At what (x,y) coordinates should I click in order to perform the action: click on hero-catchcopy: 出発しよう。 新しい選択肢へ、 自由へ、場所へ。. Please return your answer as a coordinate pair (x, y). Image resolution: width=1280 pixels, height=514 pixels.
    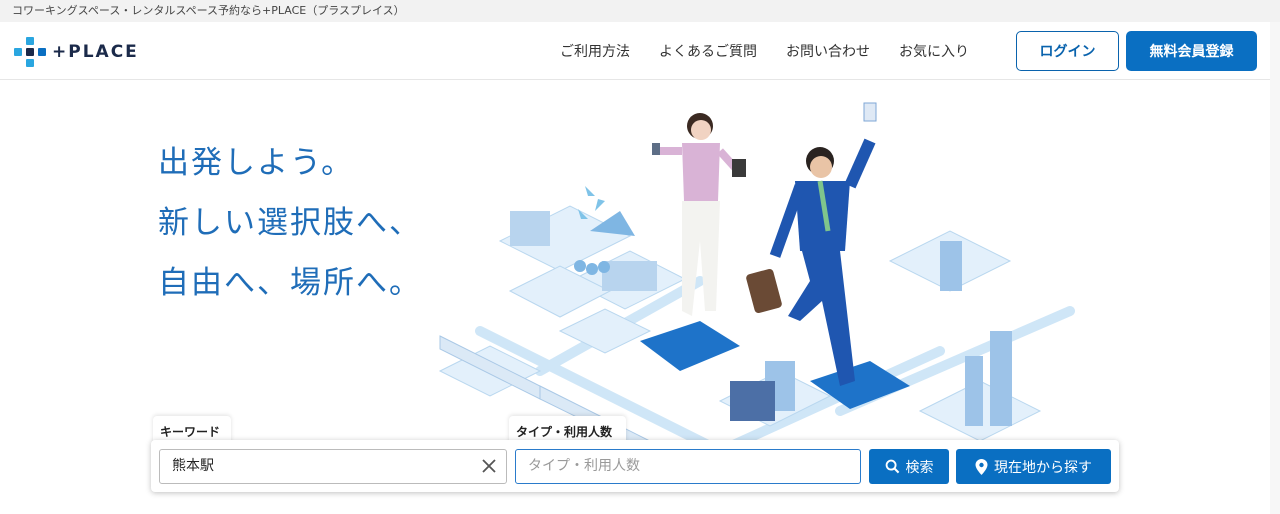
    Looking at the image, I should click on (290, 223).